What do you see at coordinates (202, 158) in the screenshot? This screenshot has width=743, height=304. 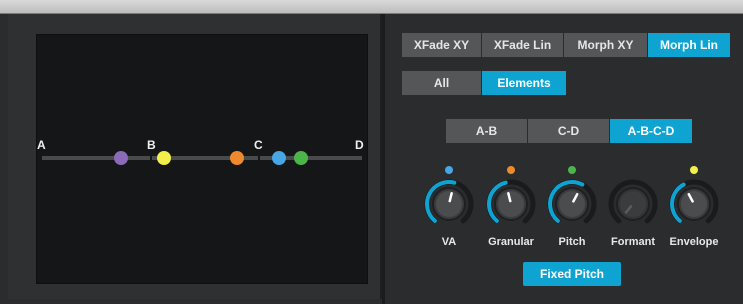 I see `morph-line` at bounding box center [202, 158].